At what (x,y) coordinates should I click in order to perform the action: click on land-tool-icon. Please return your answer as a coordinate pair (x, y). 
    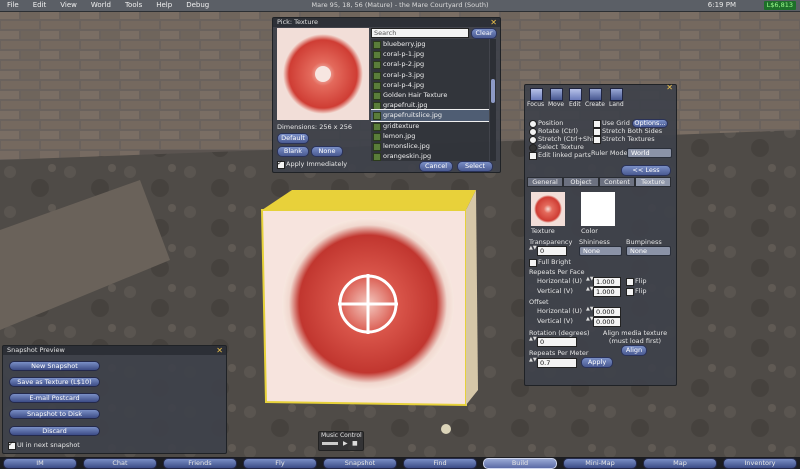
    Looking at the image, I should click on (616, 94).